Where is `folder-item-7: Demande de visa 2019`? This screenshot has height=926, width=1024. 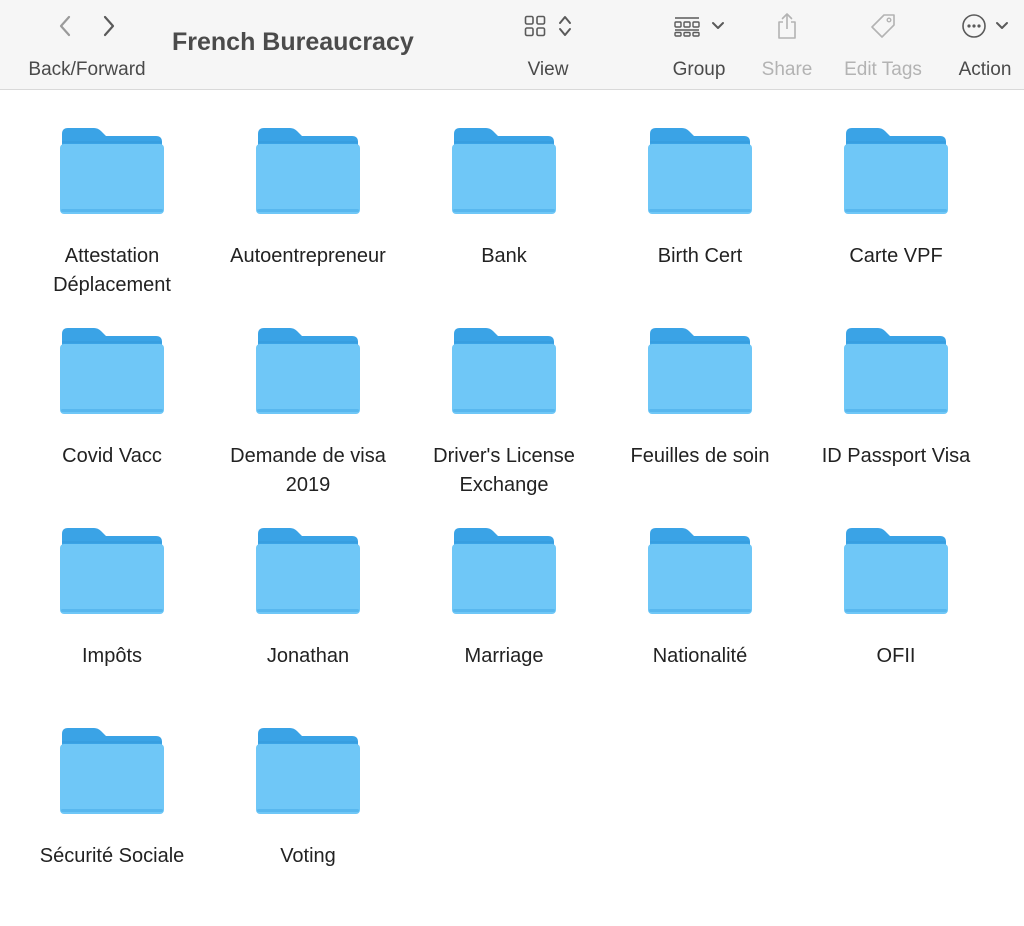
folder-item-7: Demande de visa 2019 is located at coordinates (308, 426).